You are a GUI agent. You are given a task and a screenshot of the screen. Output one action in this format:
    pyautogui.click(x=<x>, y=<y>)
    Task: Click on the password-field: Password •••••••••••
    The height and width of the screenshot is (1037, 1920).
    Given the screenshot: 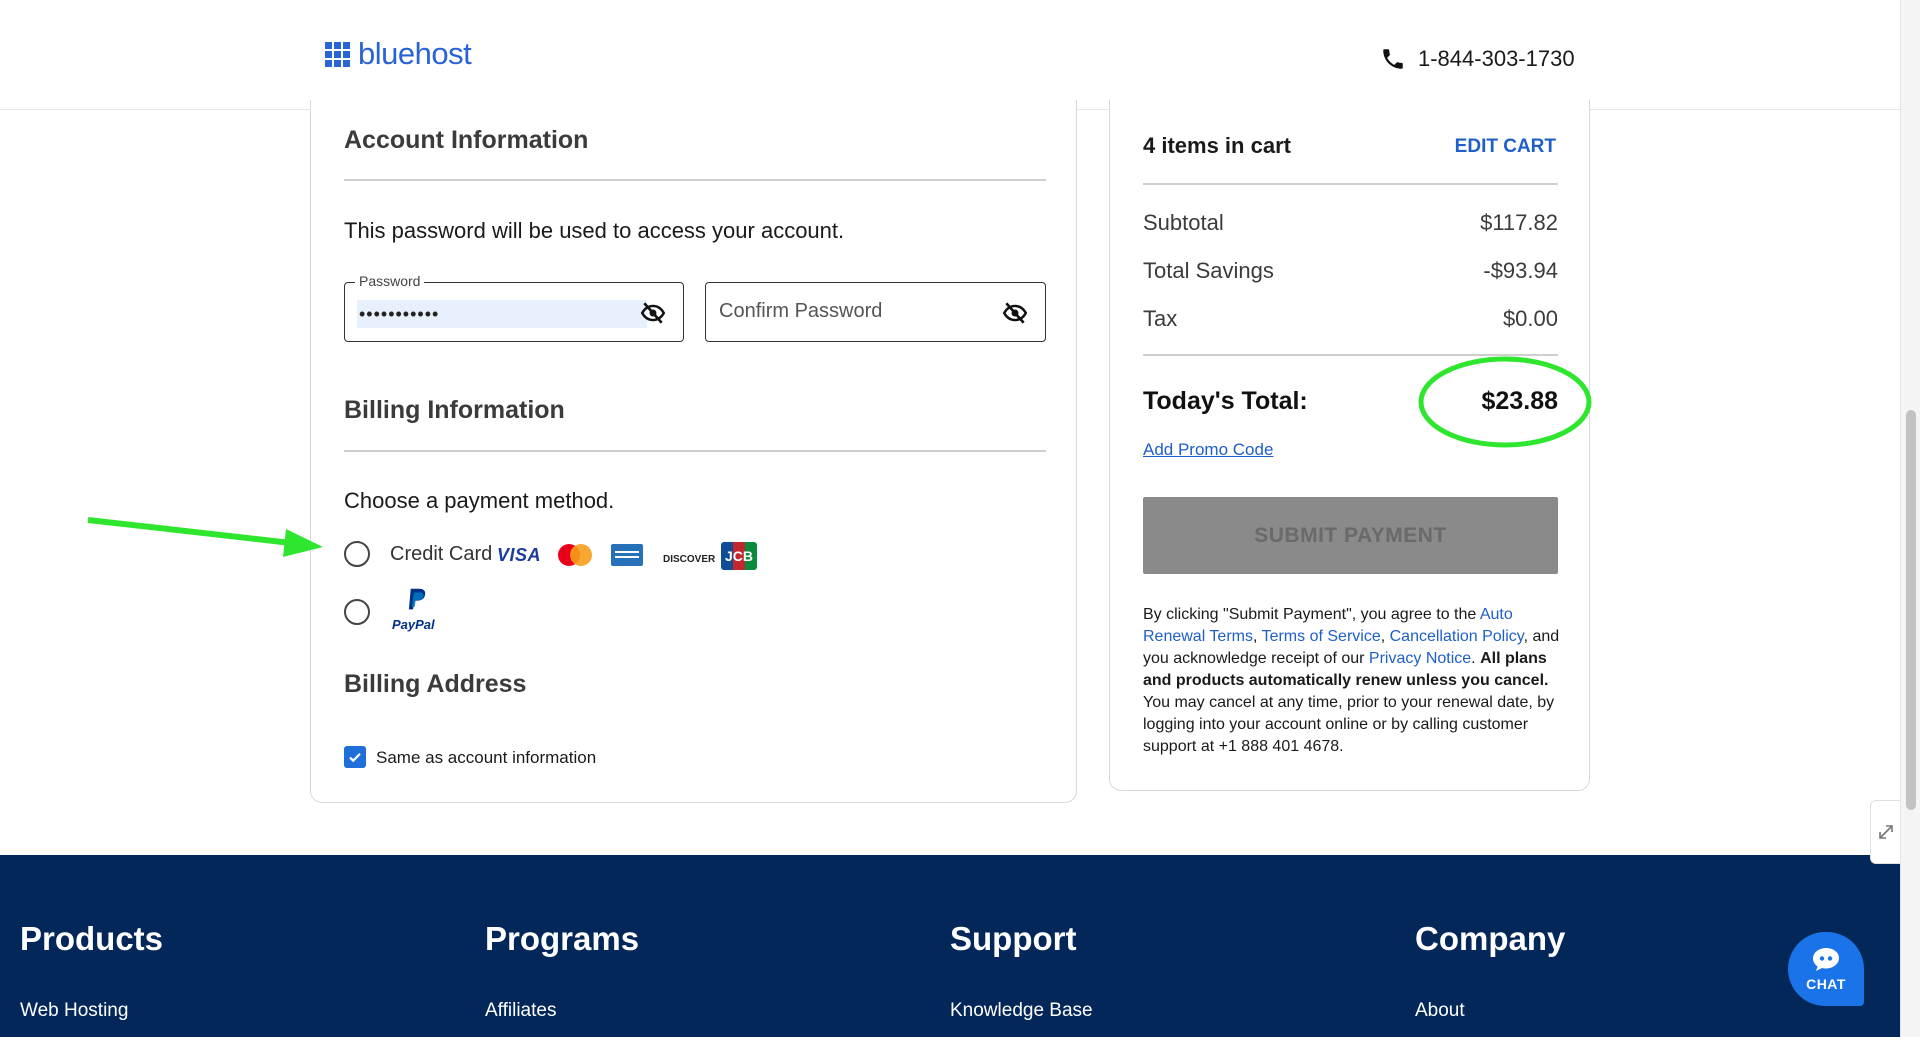 What is the action you would take?
    pyautogui.click(x=514, y=307)
    